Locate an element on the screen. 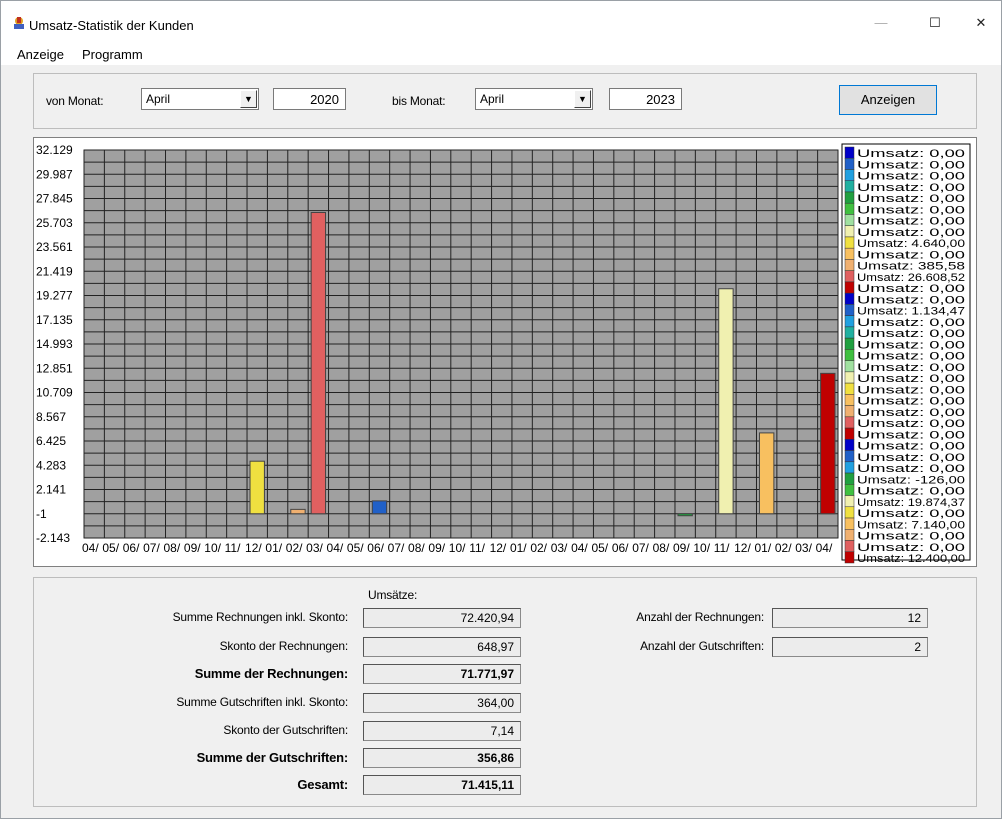 This screenshot has width=1002, height=819. skonto-rechnungen-value: 648,97 is located at coordinates (495, 647).